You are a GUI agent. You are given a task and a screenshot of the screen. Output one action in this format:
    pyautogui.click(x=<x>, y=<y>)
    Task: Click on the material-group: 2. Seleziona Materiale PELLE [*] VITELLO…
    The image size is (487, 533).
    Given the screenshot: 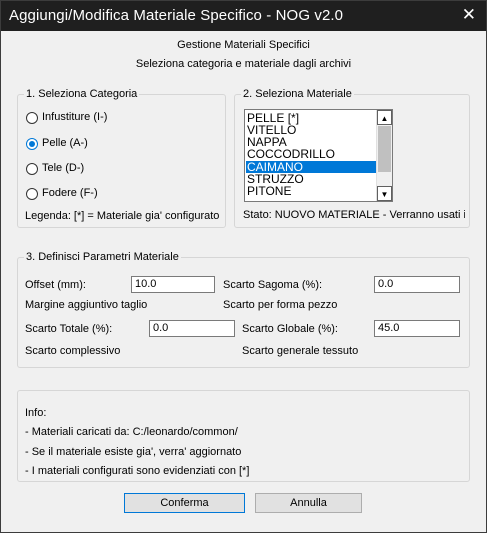 What is the action you would take?
    pyautogui.click(x=352, y=158)
    